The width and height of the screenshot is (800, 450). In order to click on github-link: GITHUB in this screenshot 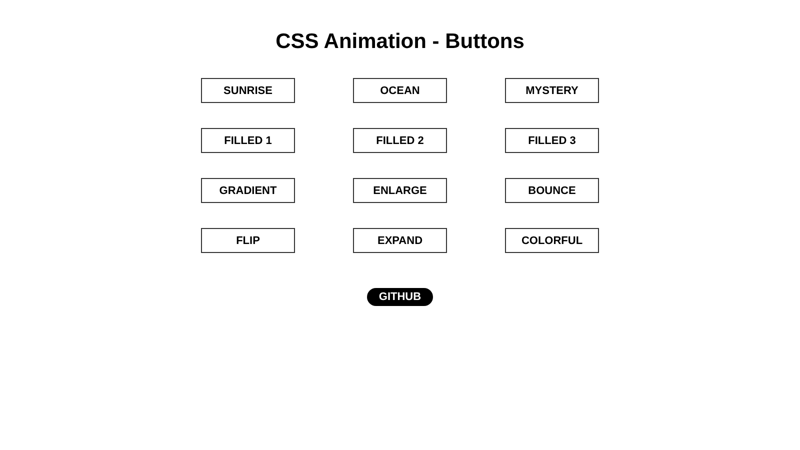, I will do `click(400, 297)`.